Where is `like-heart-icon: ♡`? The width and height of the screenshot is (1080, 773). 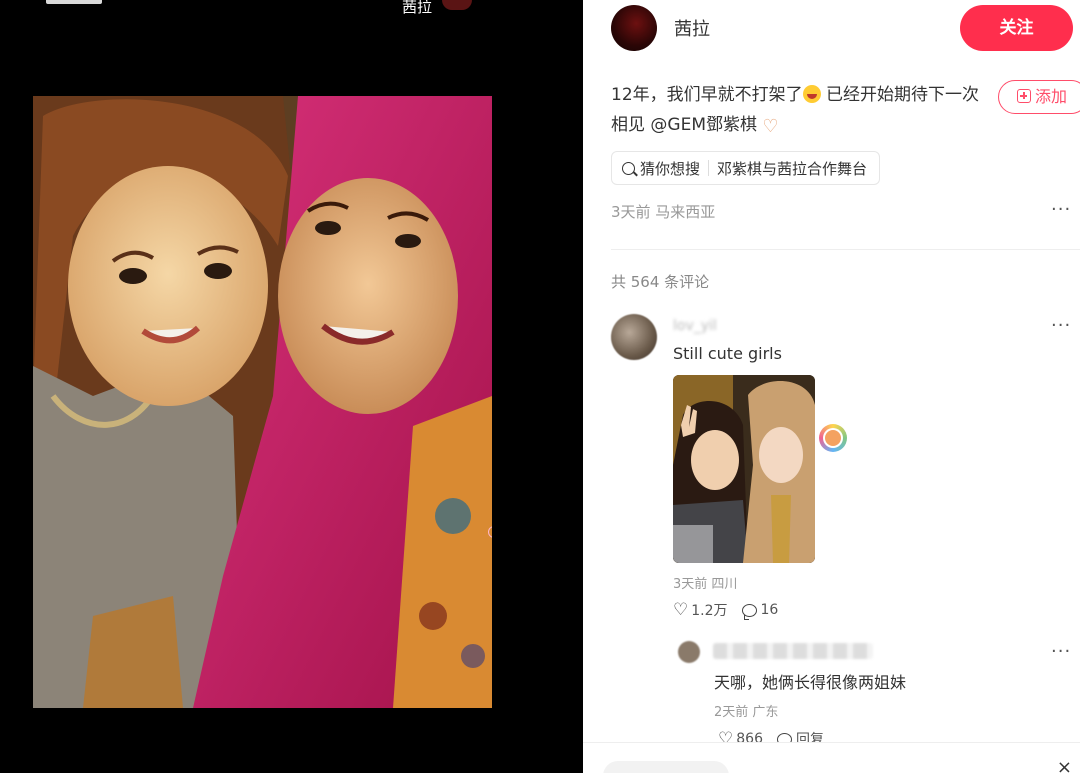 like-heart-icon: ♡ is located at coordinates (680, 610).